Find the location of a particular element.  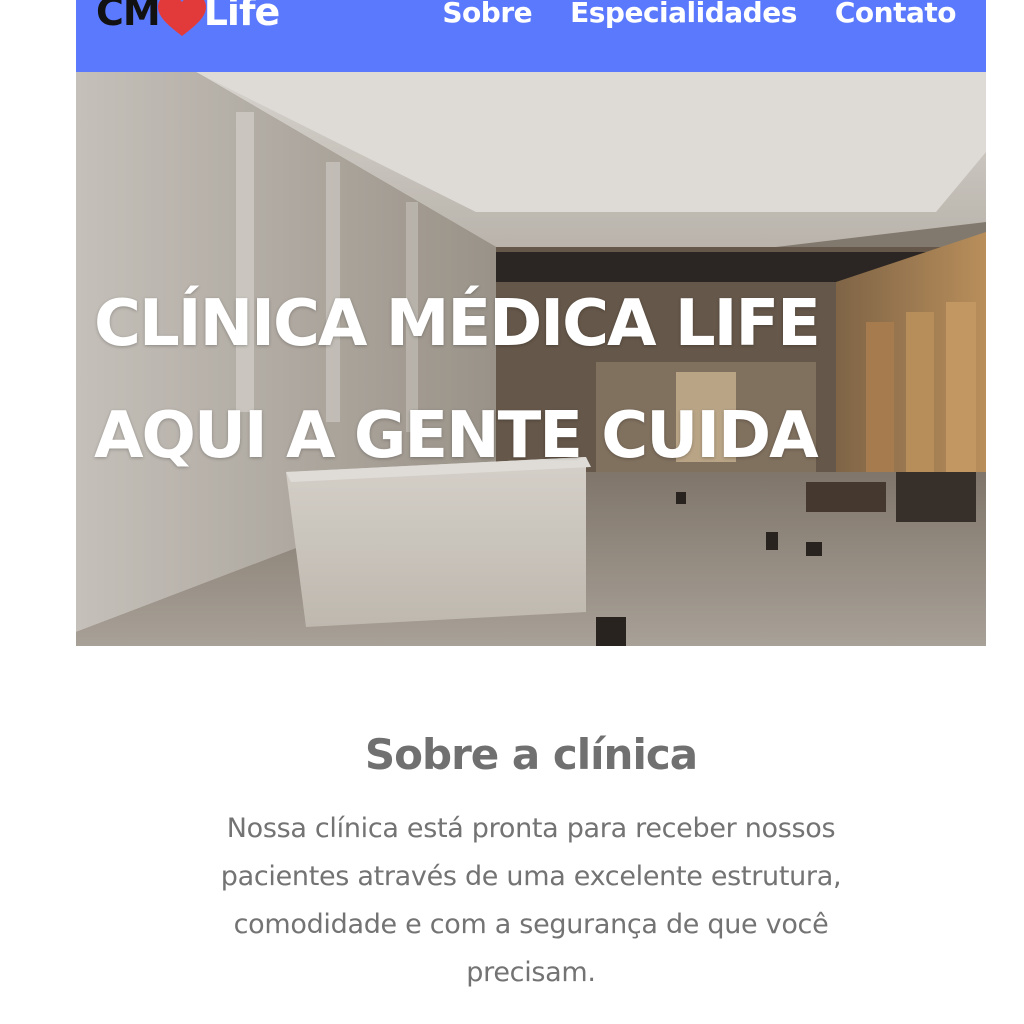

about-title: Sobre a clínica is located at coordinates (531, 754).